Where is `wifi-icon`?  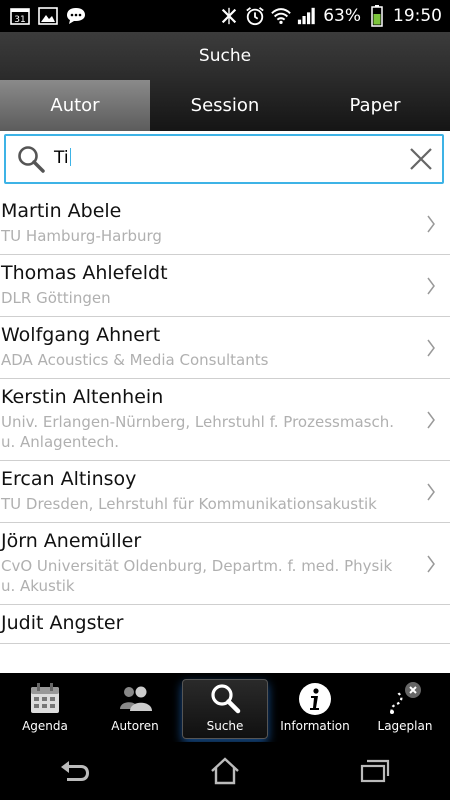
wifi-icon is located at coordinates (281, 16).